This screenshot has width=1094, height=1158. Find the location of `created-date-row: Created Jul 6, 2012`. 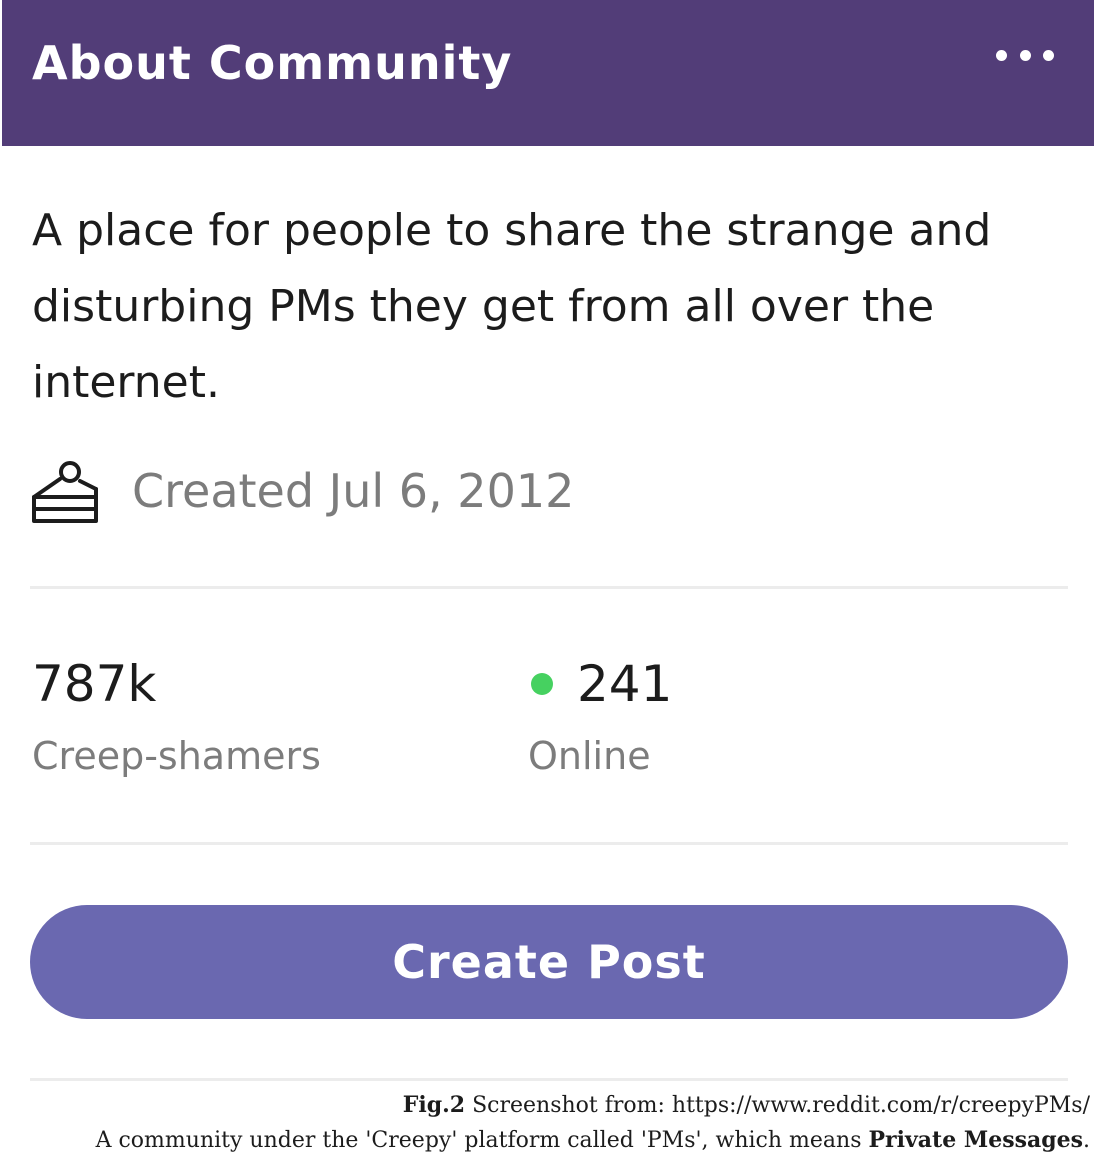

created-date-row: Created Jul 6, 2012 is located at coordinates (303, 491).